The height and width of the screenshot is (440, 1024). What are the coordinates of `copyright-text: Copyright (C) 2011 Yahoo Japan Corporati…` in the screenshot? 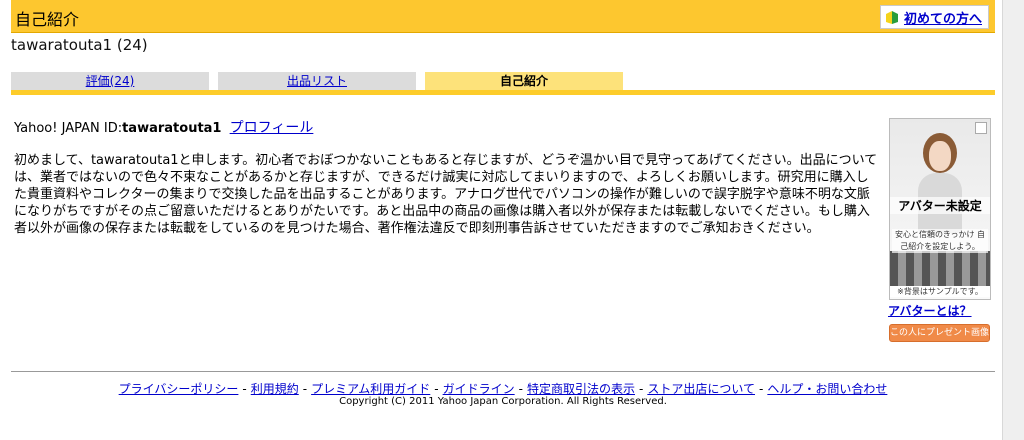 It's located at (503, 401).